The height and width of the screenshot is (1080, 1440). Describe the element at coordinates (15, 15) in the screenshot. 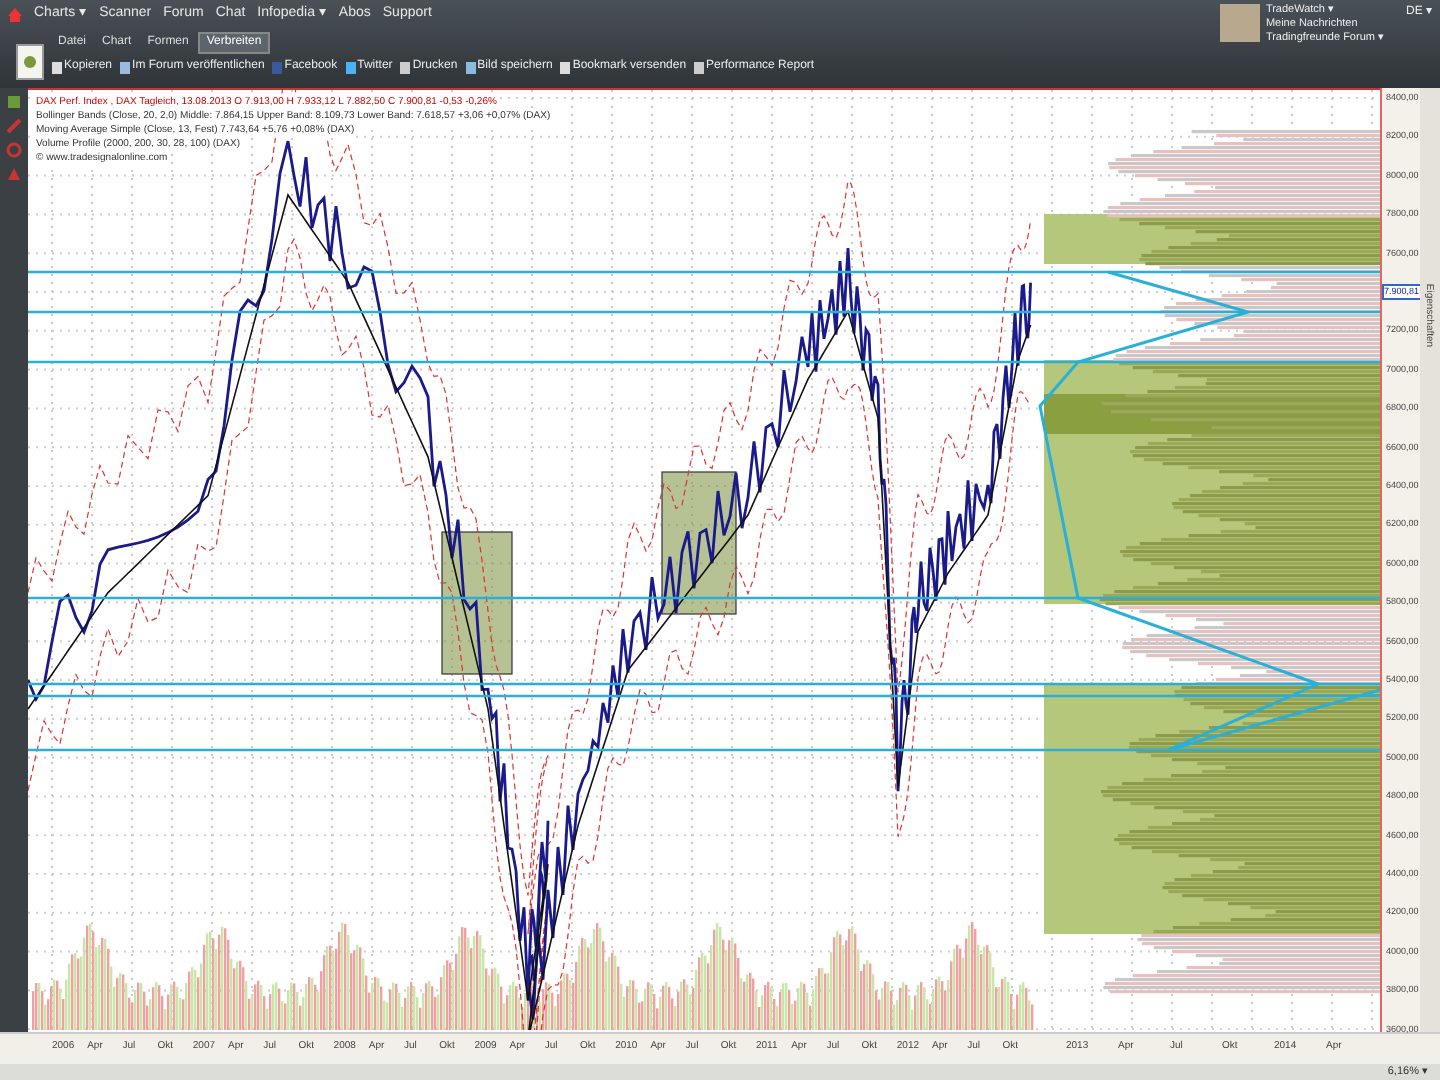

I see `home-icon` at that location.